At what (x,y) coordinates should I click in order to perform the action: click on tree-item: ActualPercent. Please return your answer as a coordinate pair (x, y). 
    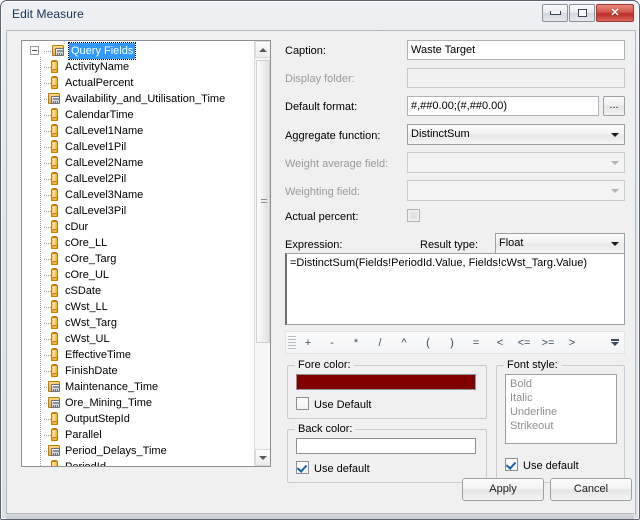
    Looking at the image, I should click on (138, 83).